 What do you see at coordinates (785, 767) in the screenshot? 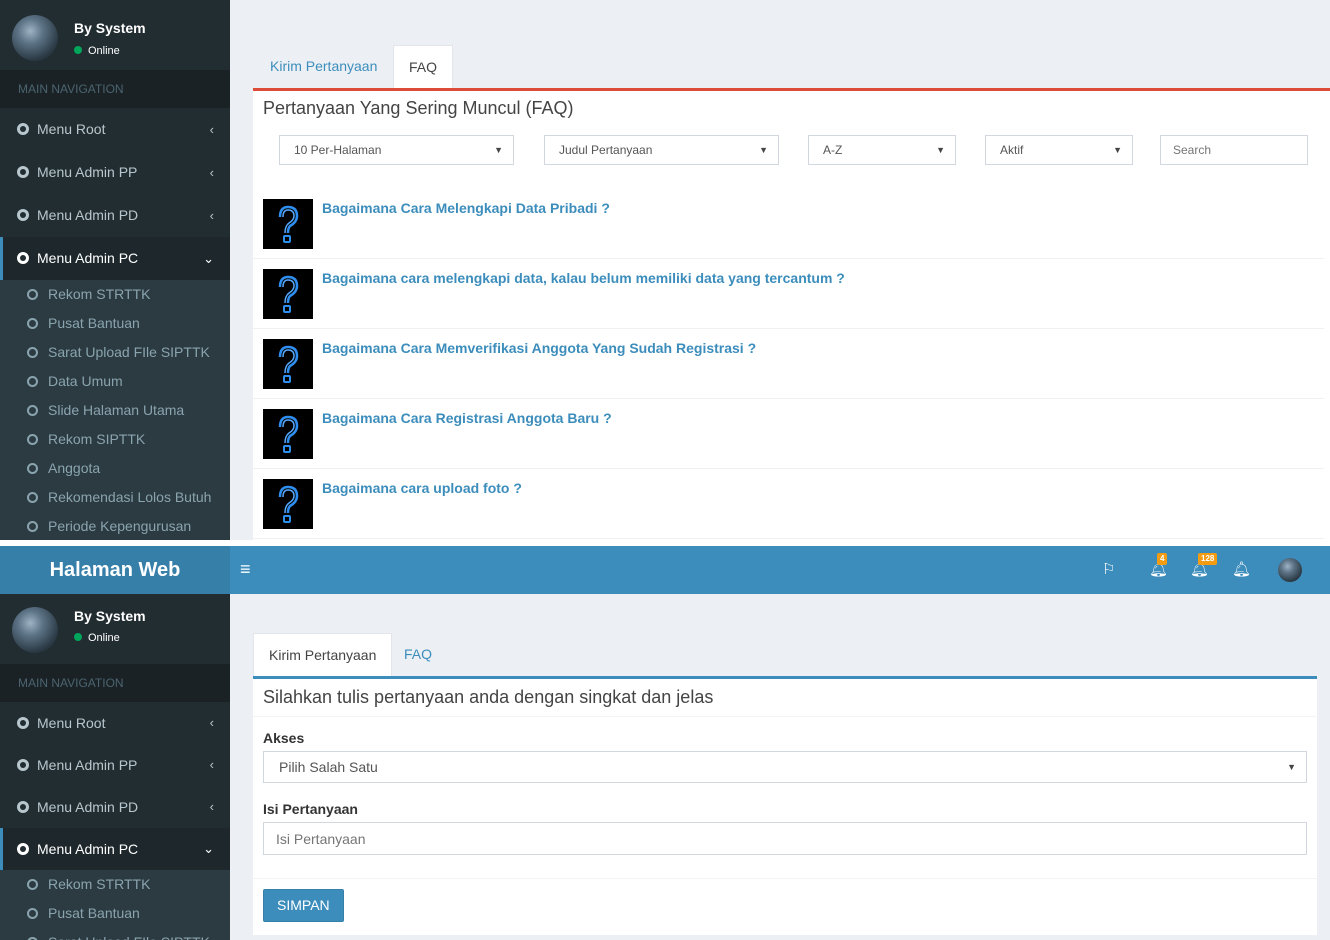
I see `akses-select: Pilih Salah Satu ▼` at bounding box center [785, 767].